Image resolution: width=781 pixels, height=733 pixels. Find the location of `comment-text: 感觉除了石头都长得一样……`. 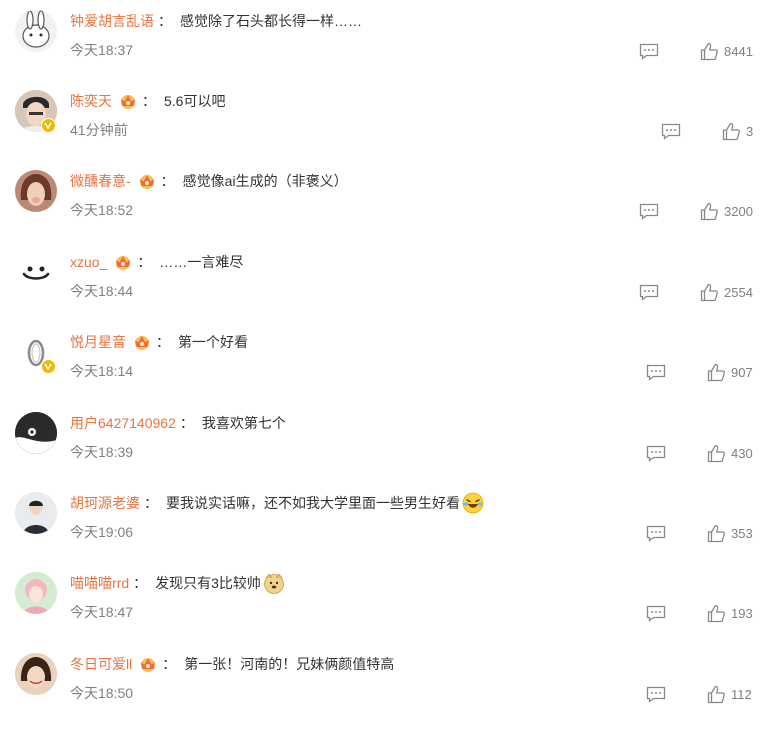

comment-text: 感觉除了石头都长得一样…… is located at coordinates (271, 21).